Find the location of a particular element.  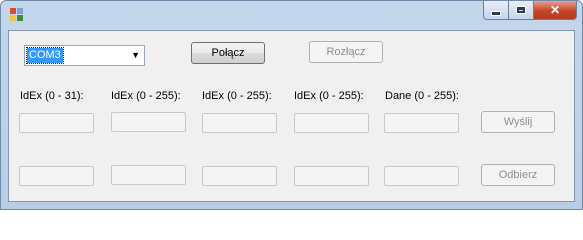

send-idex-1-field is located at coordinates (148, 122).